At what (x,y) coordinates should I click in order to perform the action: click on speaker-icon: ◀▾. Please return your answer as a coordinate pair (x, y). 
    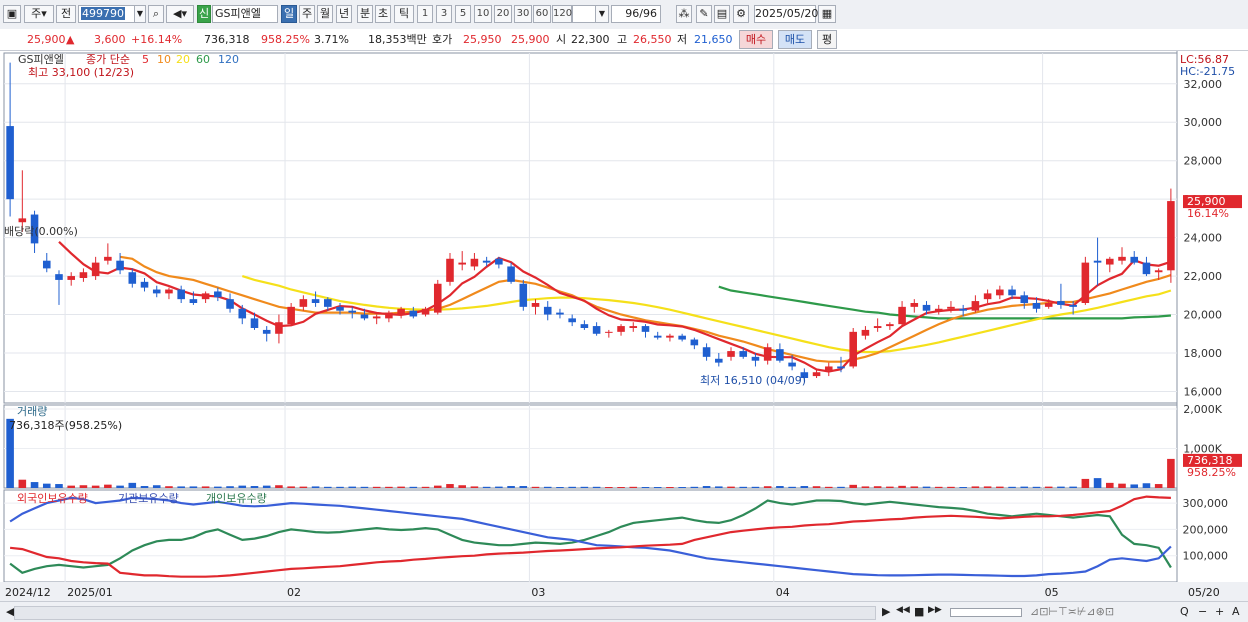
    Looking at the image, I should click on (180, 14).